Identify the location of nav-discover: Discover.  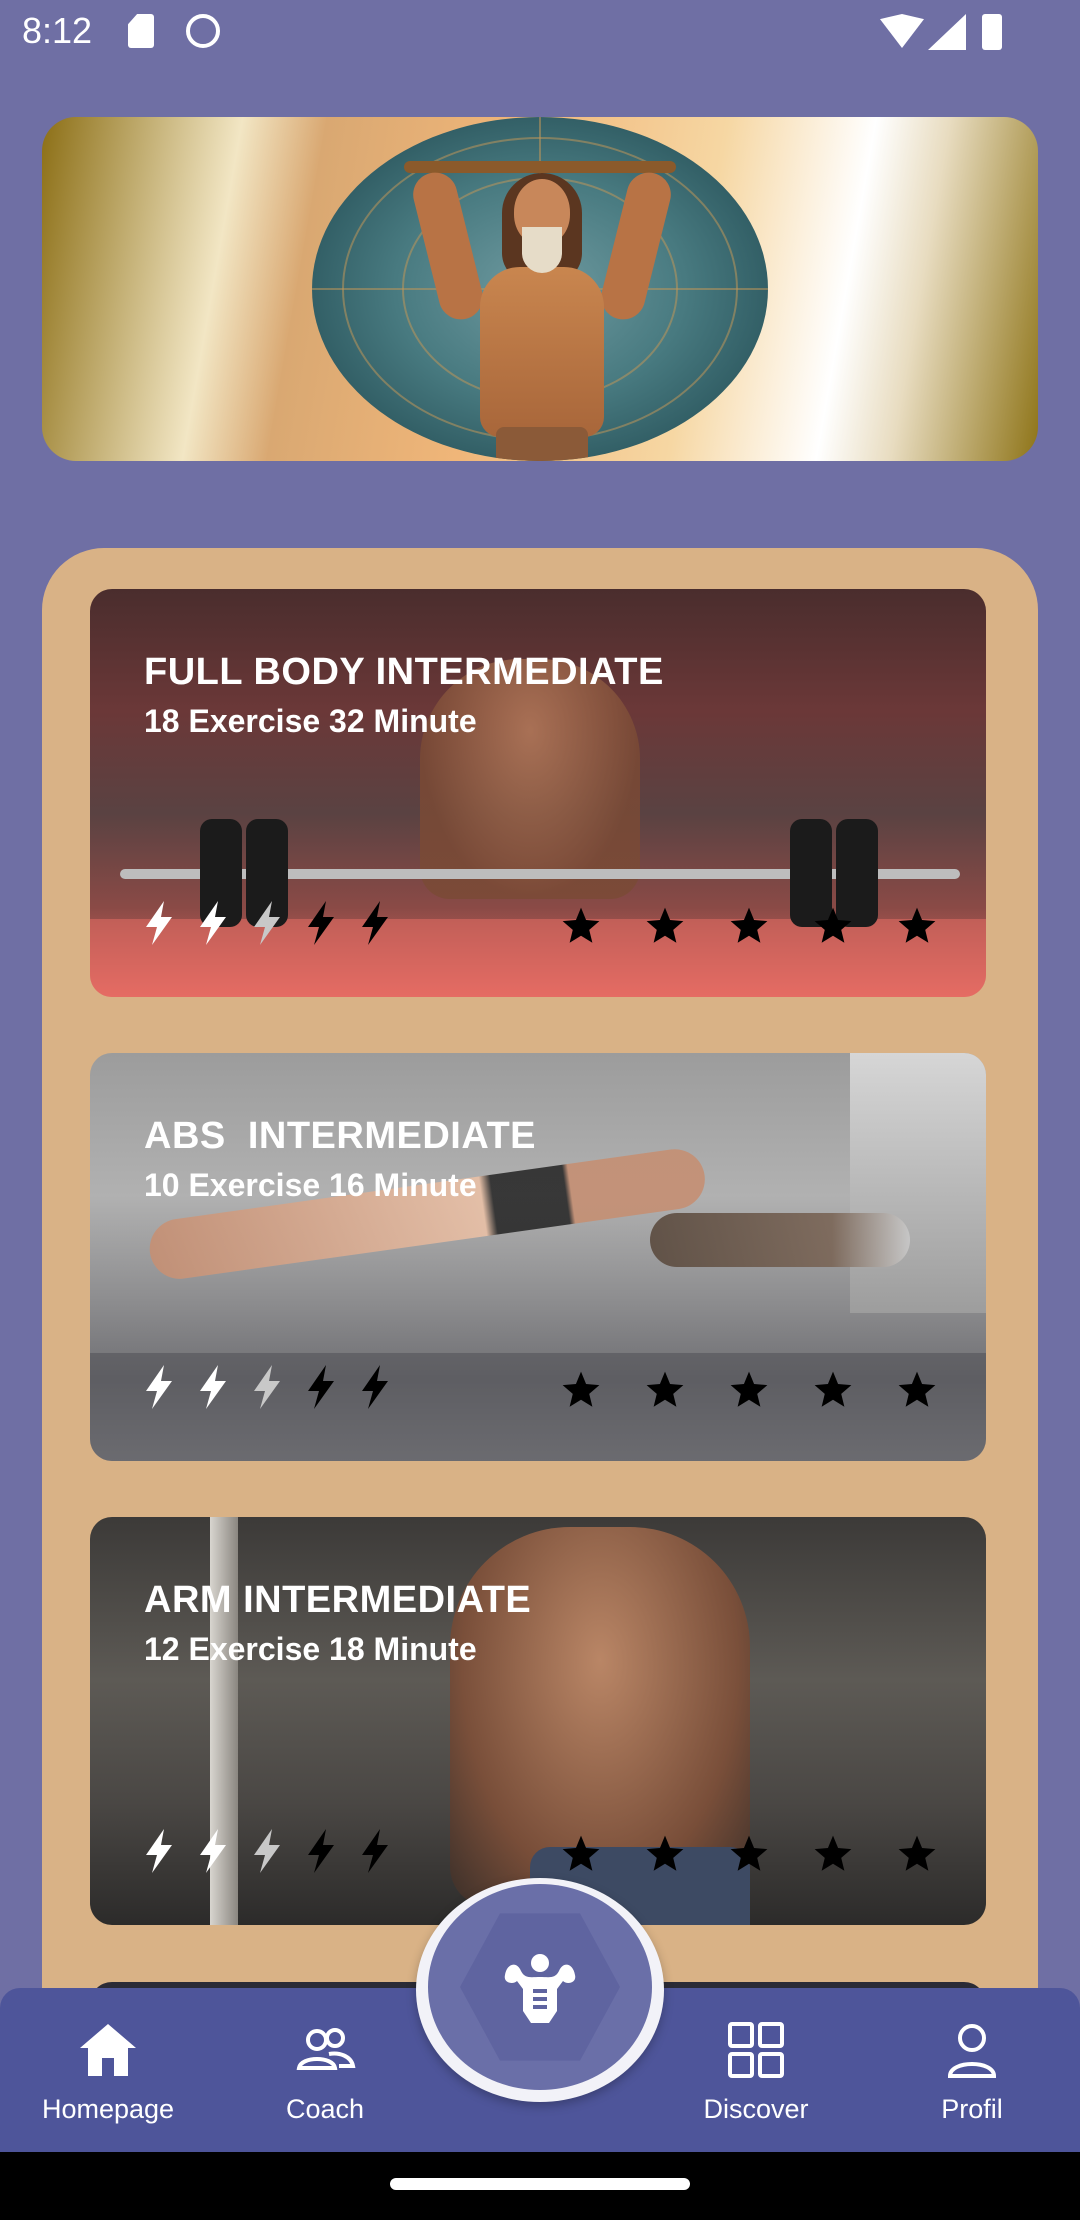
(756, 2083).